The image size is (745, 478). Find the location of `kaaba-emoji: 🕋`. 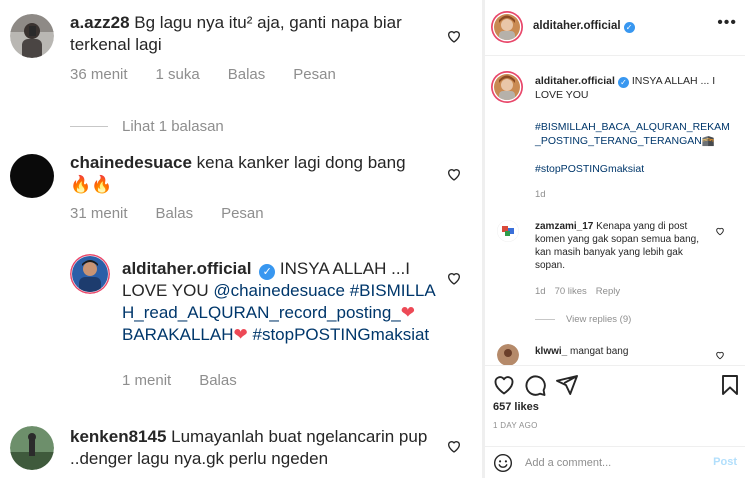

kaaba-emoji: 🕋 is located at coordinates (708, 141).